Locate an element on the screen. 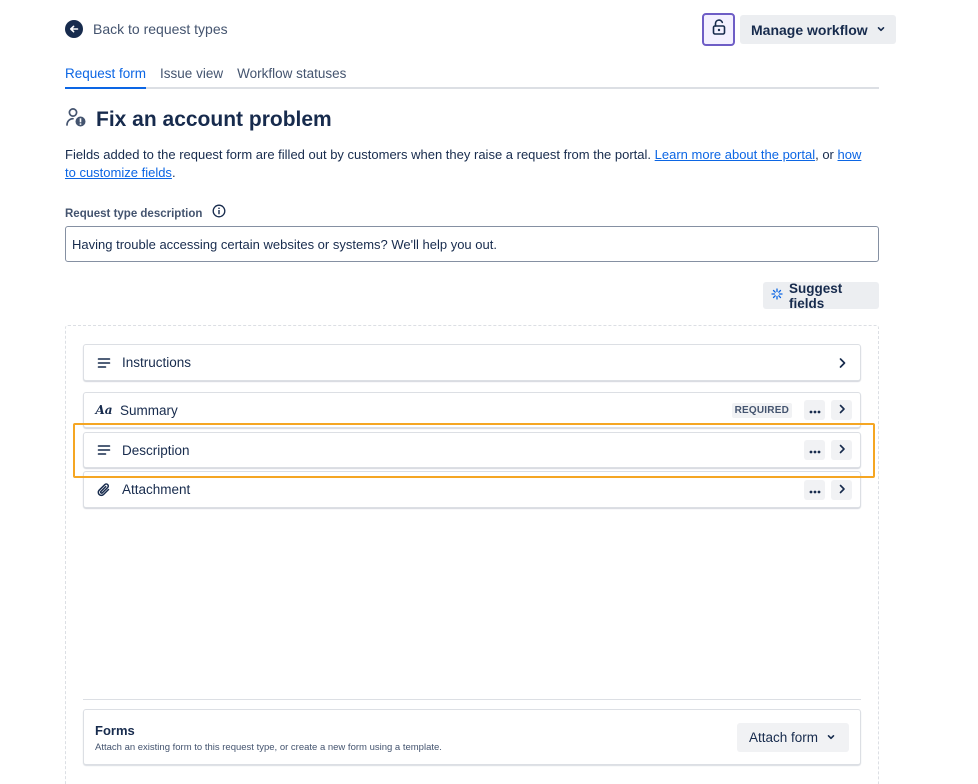  page-title: Fix an account problem is located at coordinates (214, 119).